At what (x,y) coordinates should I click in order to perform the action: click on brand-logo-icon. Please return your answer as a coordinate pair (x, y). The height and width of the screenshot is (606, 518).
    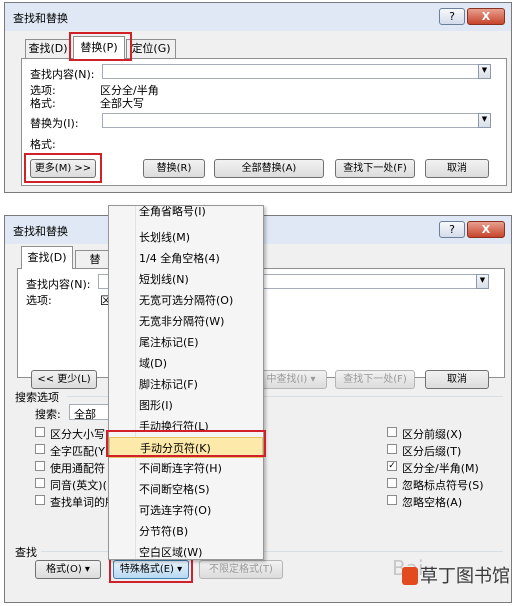
    Looking at the image, I should click on (410, 576).